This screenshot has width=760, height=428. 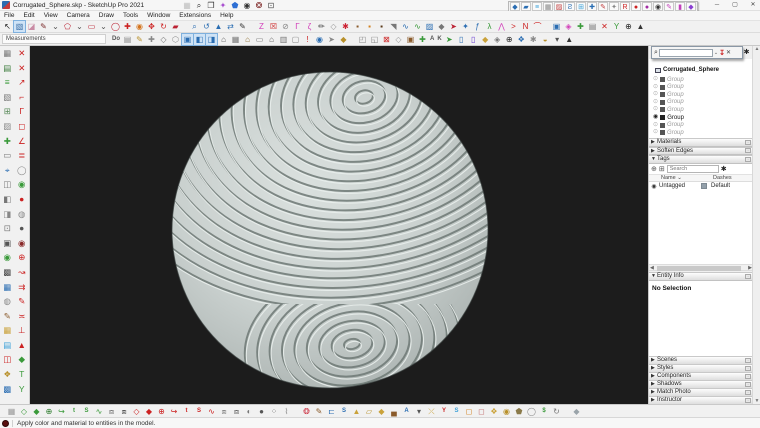 I want to click on plugin-tool-icon: ↗, so click(x=22, y=82).